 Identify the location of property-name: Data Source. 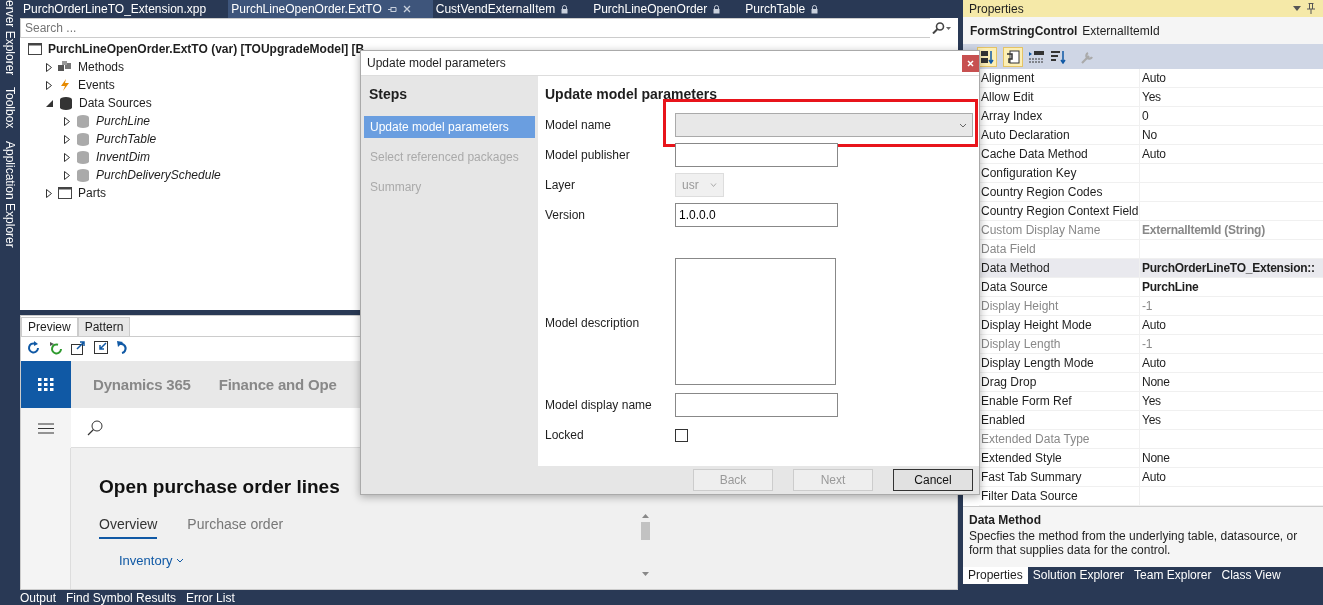
(1059, 287).